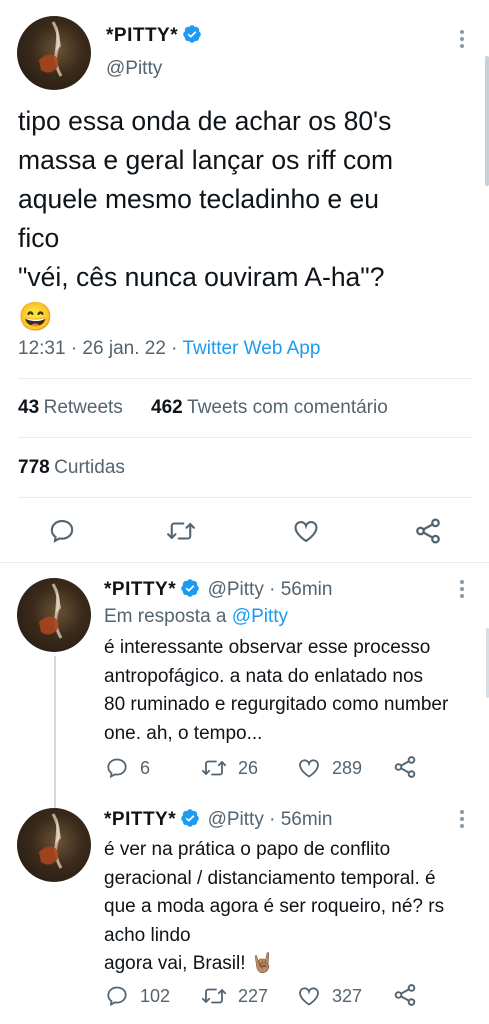 The height and width of the screenshot is (1024, 489). I want to click on reply-text-line: antropofágico. a nata do enlatado nos, so click(264, 676).